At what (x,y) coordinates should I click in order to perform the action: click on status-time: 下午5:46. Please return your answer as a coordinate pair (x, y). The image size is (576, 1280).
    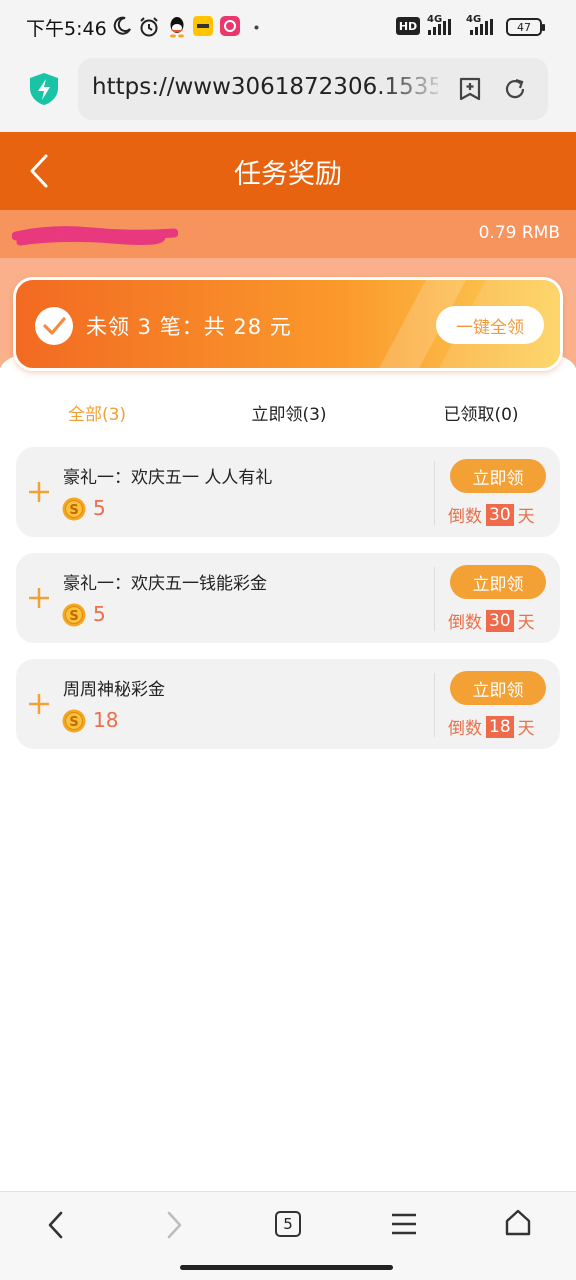
    Looking at the image, I should click on (66, 29).